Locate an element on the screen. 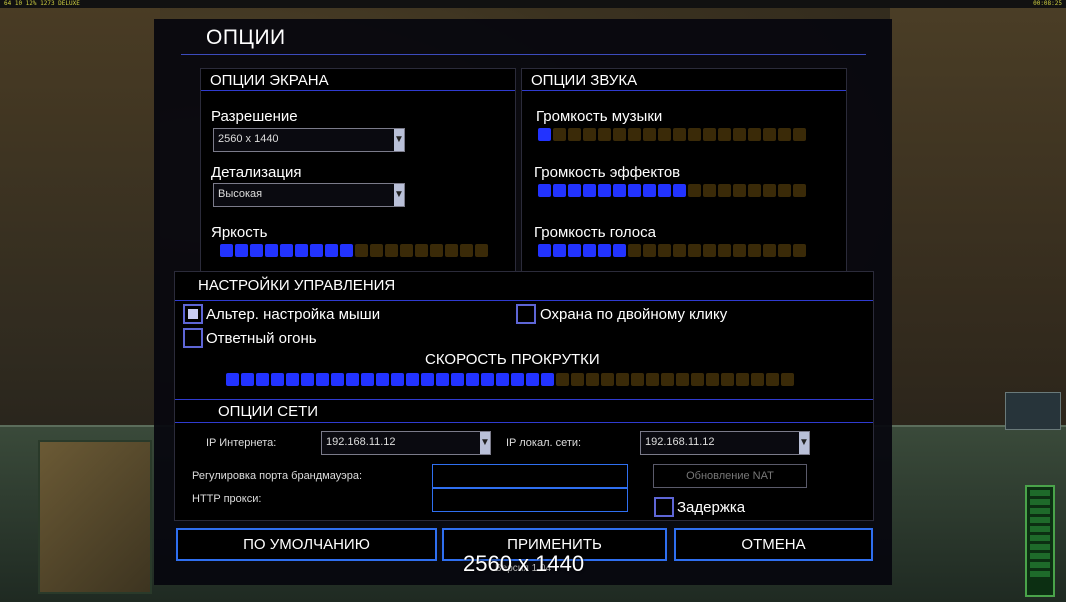 This screenshot has width=1066, height=602. http-proxy-input is located at coordinates (530, 500).